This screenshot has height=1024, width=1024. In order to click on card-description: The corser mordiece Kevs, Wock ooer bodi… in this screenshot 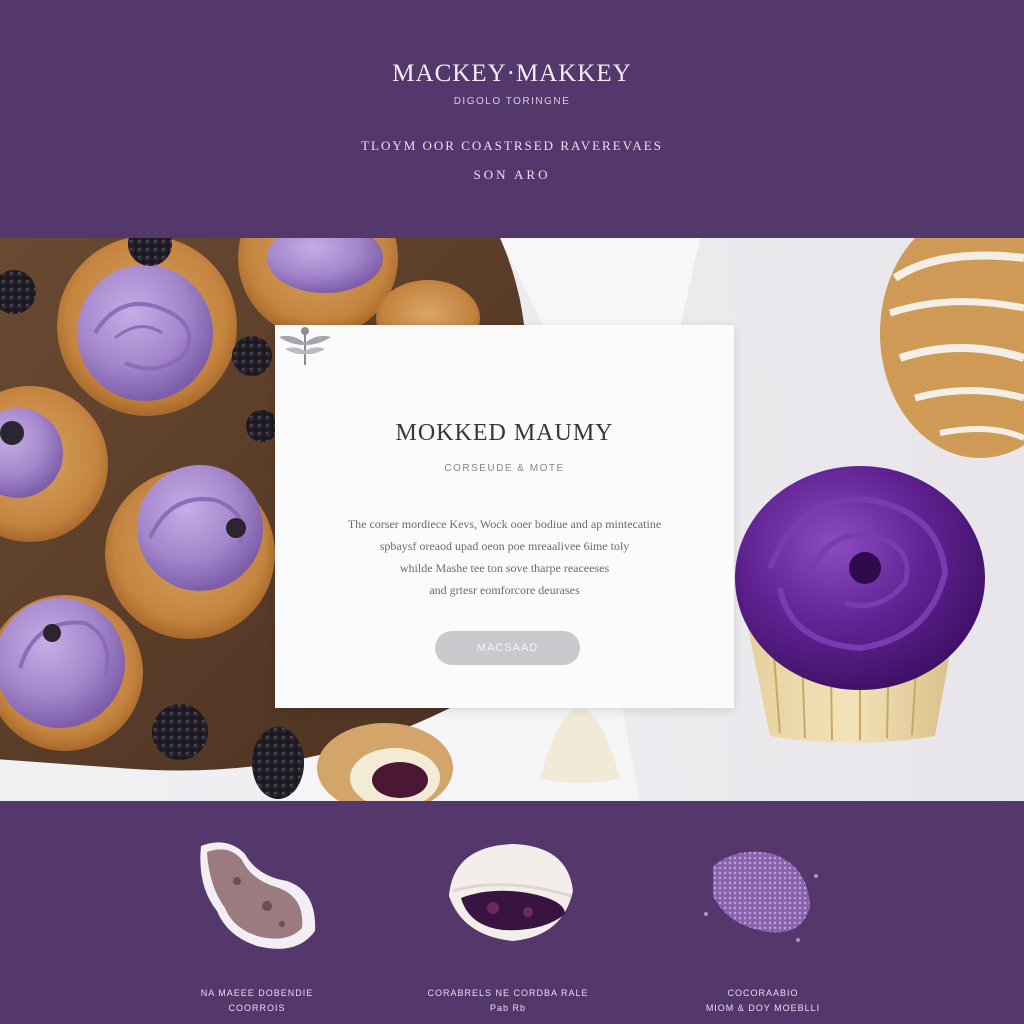, I will do `click(504, 557)`.